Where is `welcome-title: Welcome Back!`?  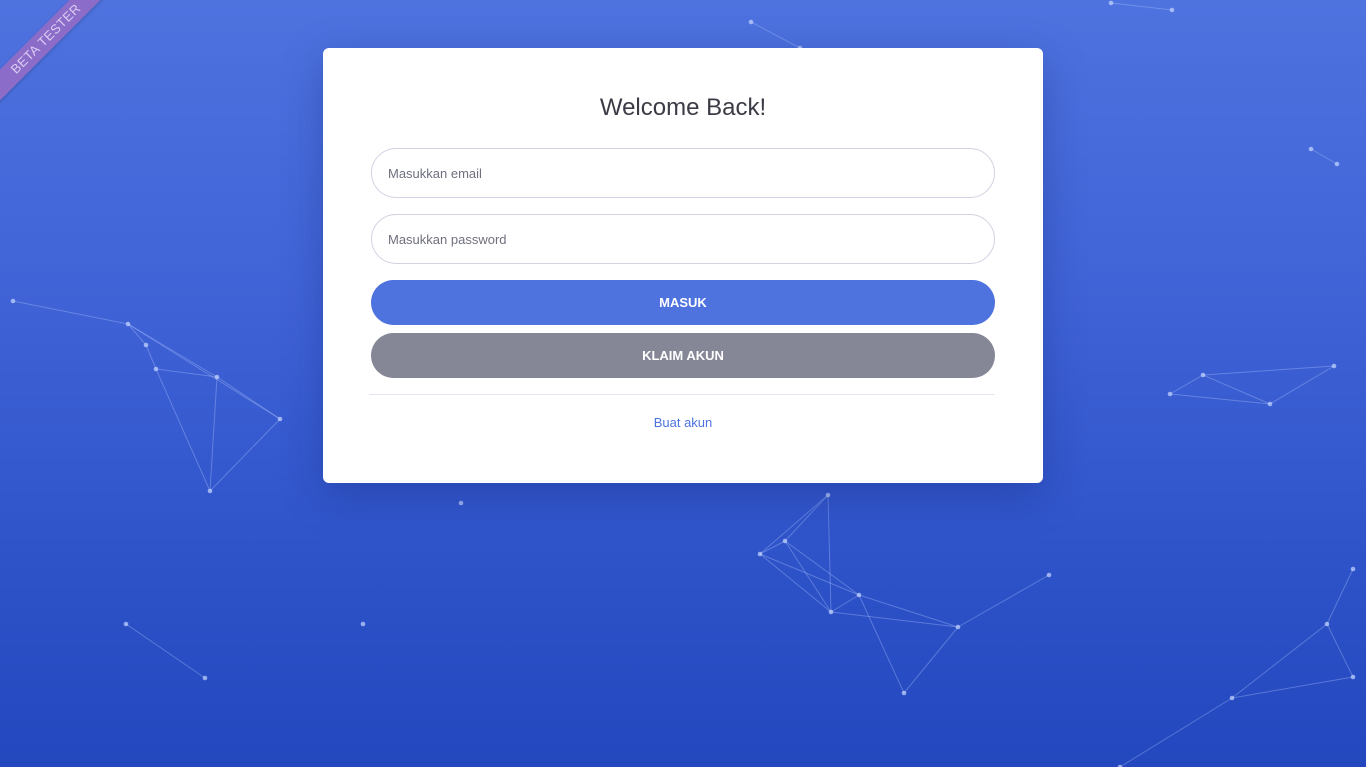 welcome-title: Welcome Back! is located at coordinates (683, 107).